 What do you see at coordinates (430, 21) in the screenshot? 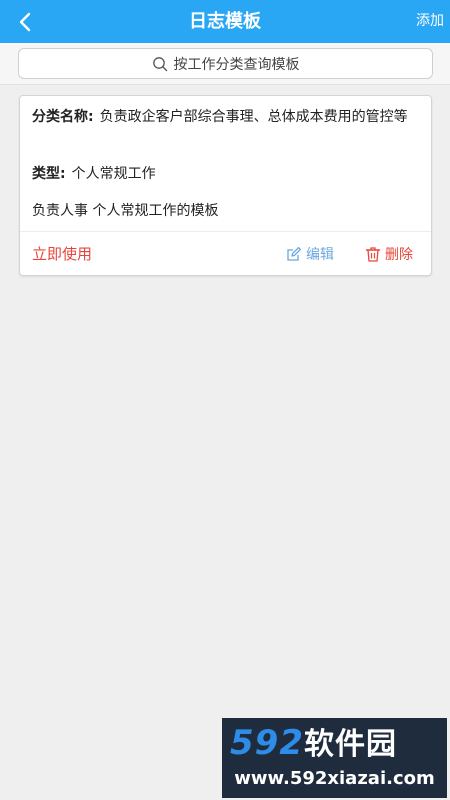
I see `add-button: 添加` at bounding box center [430, 21].